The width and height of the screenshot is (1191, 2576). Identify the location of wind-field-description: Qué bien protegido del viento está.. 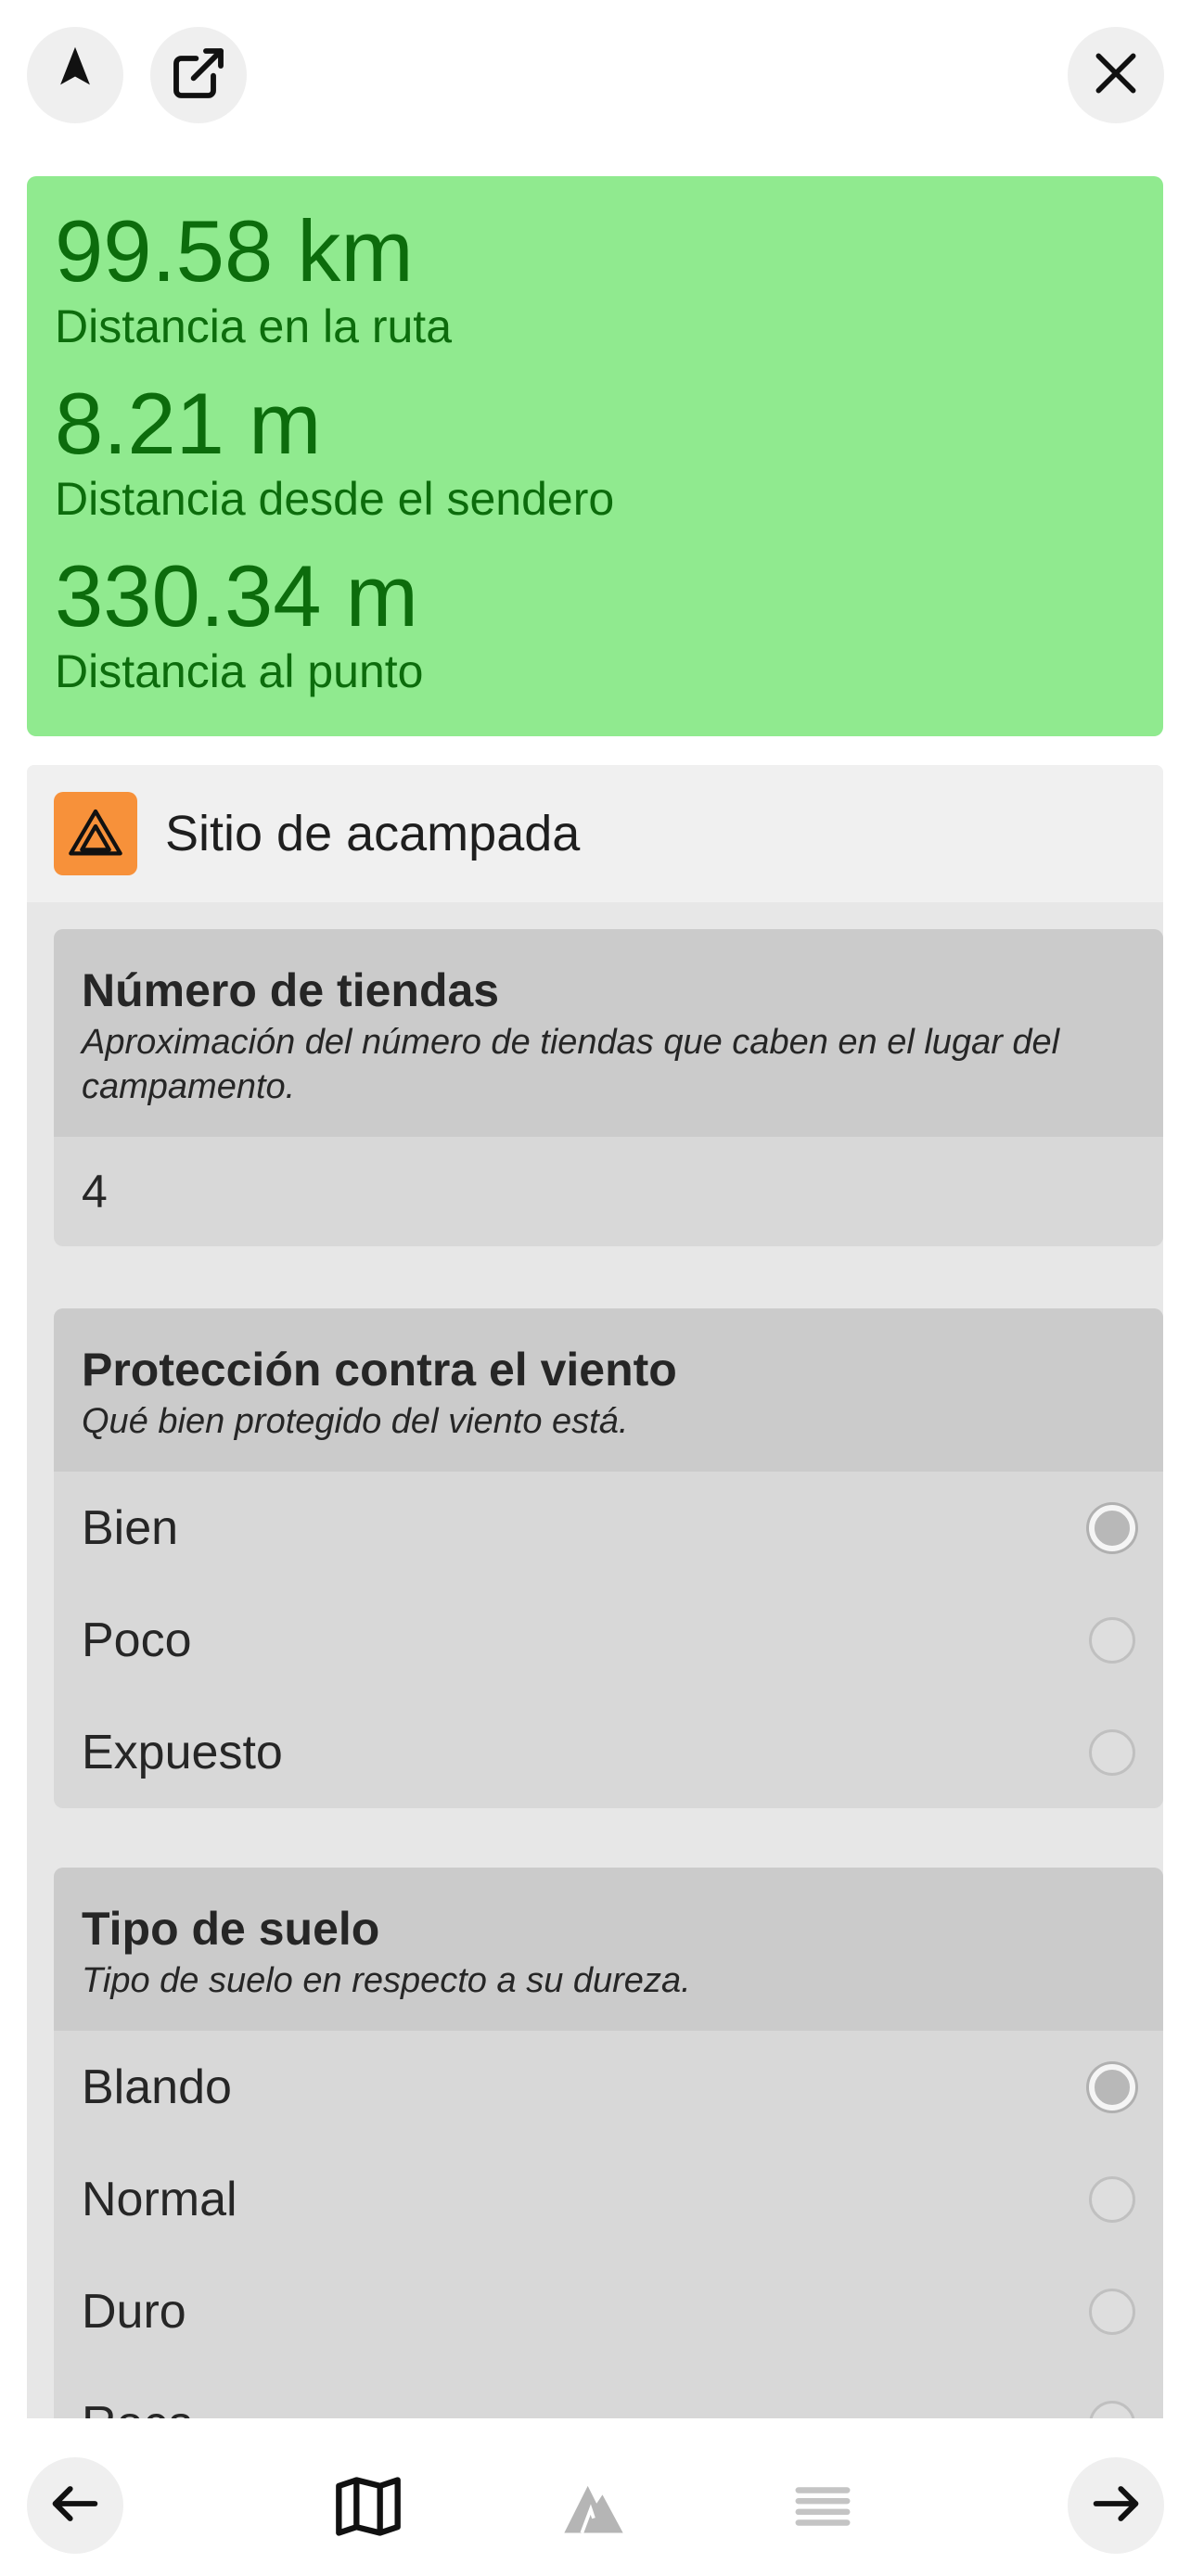
(355, 1421).